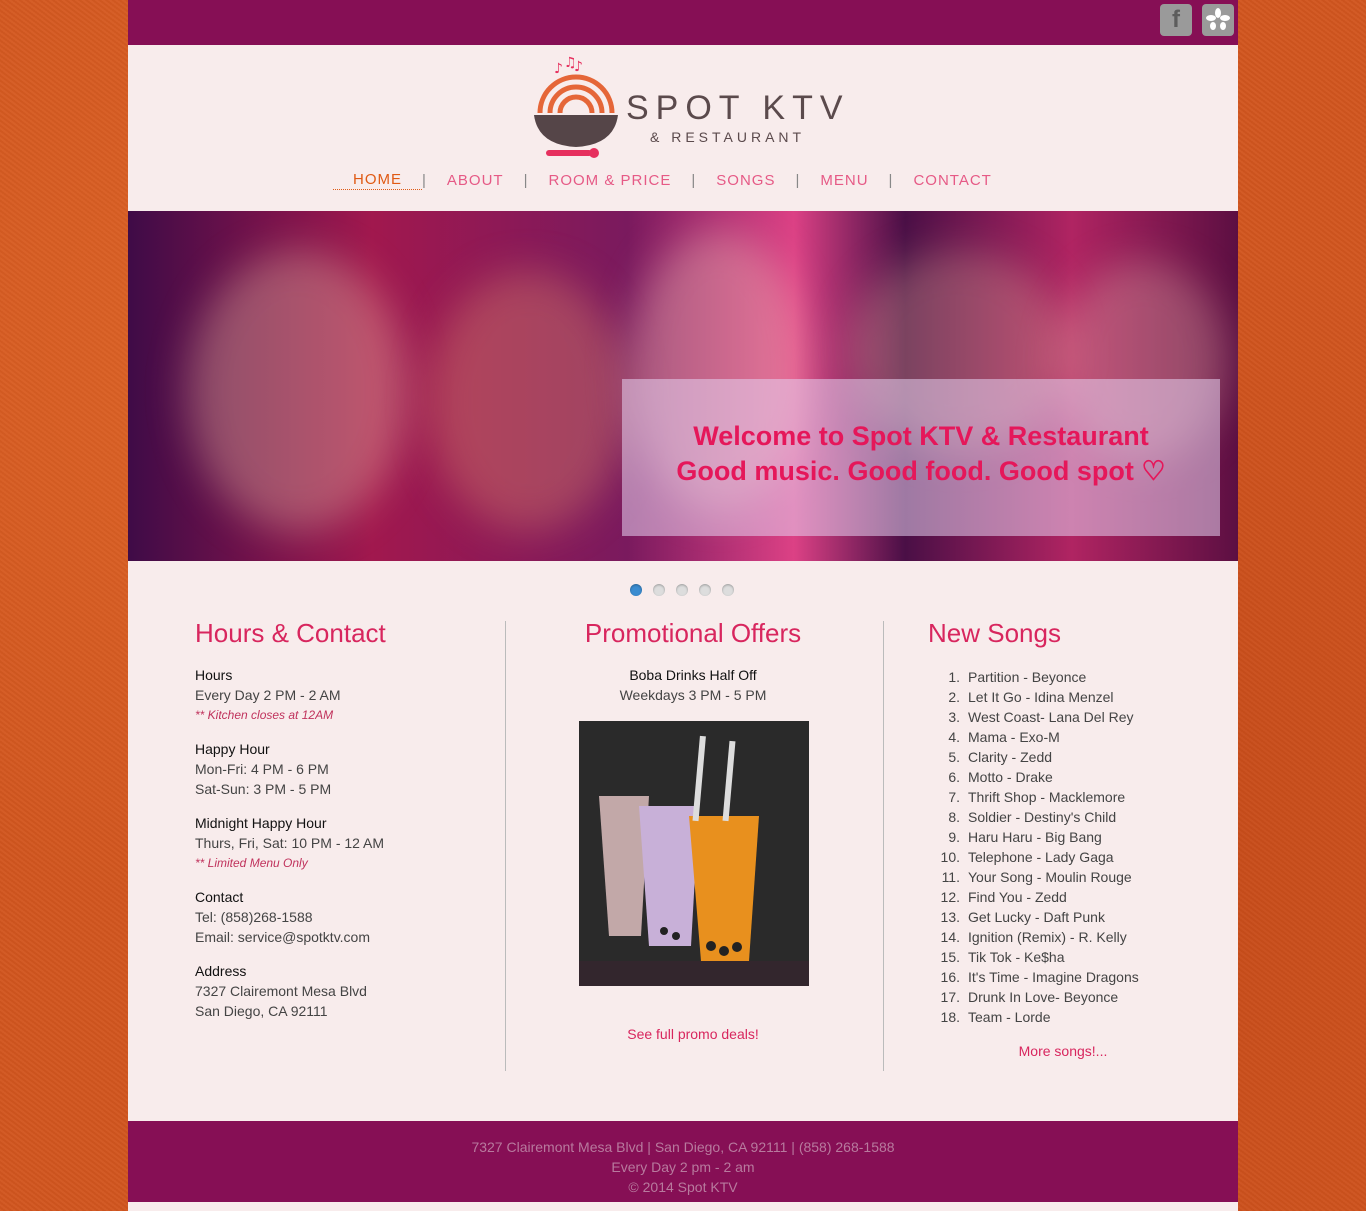 The image size is (1366, 1211). I want to click on promo-offer: Boba Drinks Half Off, so click(693, 675).